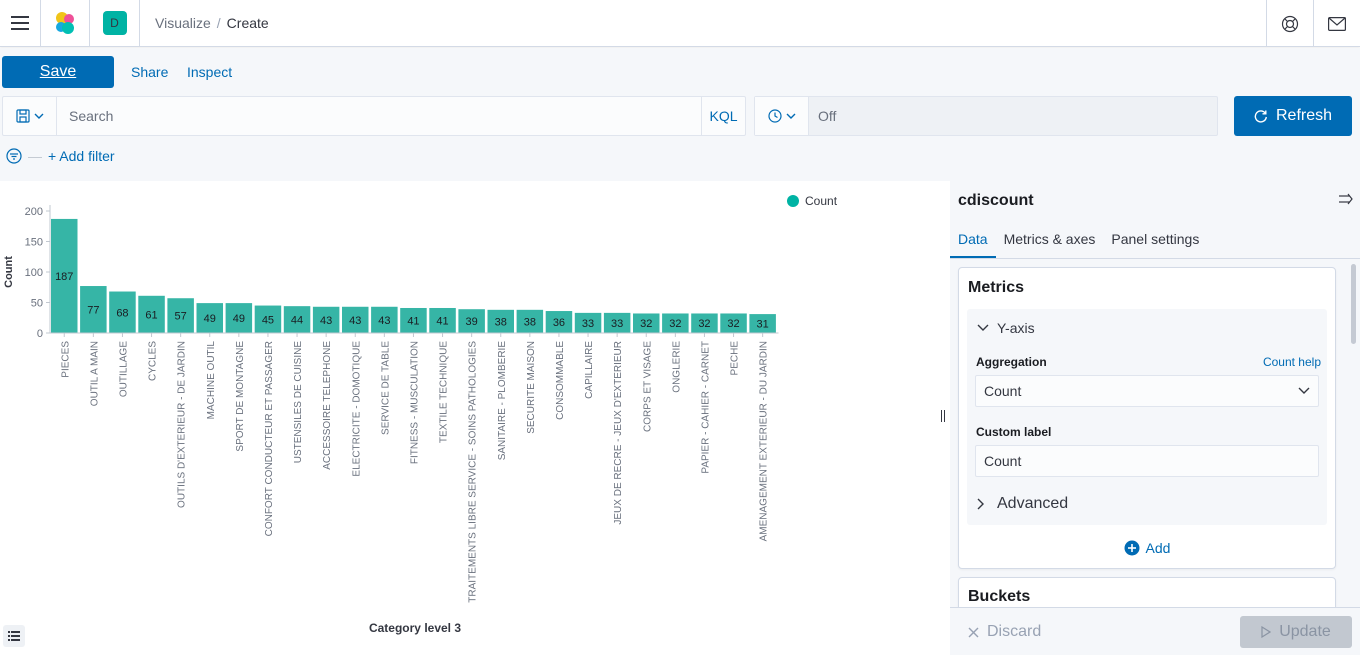  What do you see at coordinates (1014, 432) in the screenshot?
I see `custom-label-label: Custom label` at bounding box center [1014, 432].